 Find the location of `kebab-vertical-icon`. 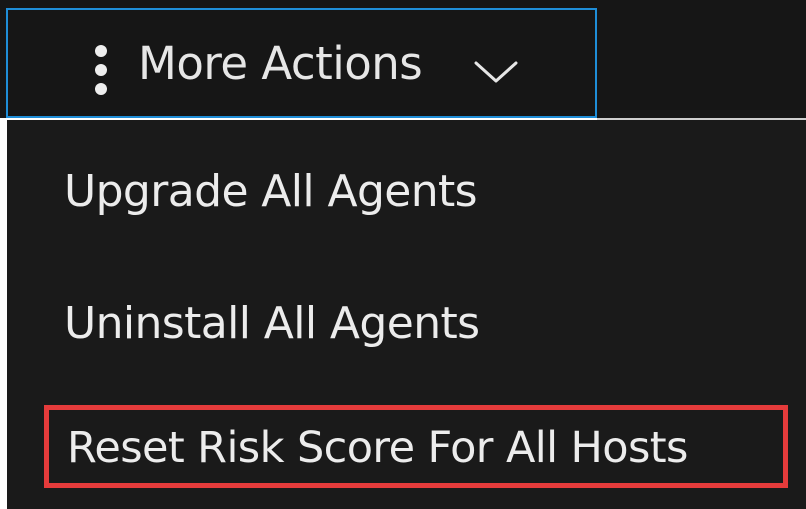

kebab-vertical-icon is located at coordinates (101, 70).